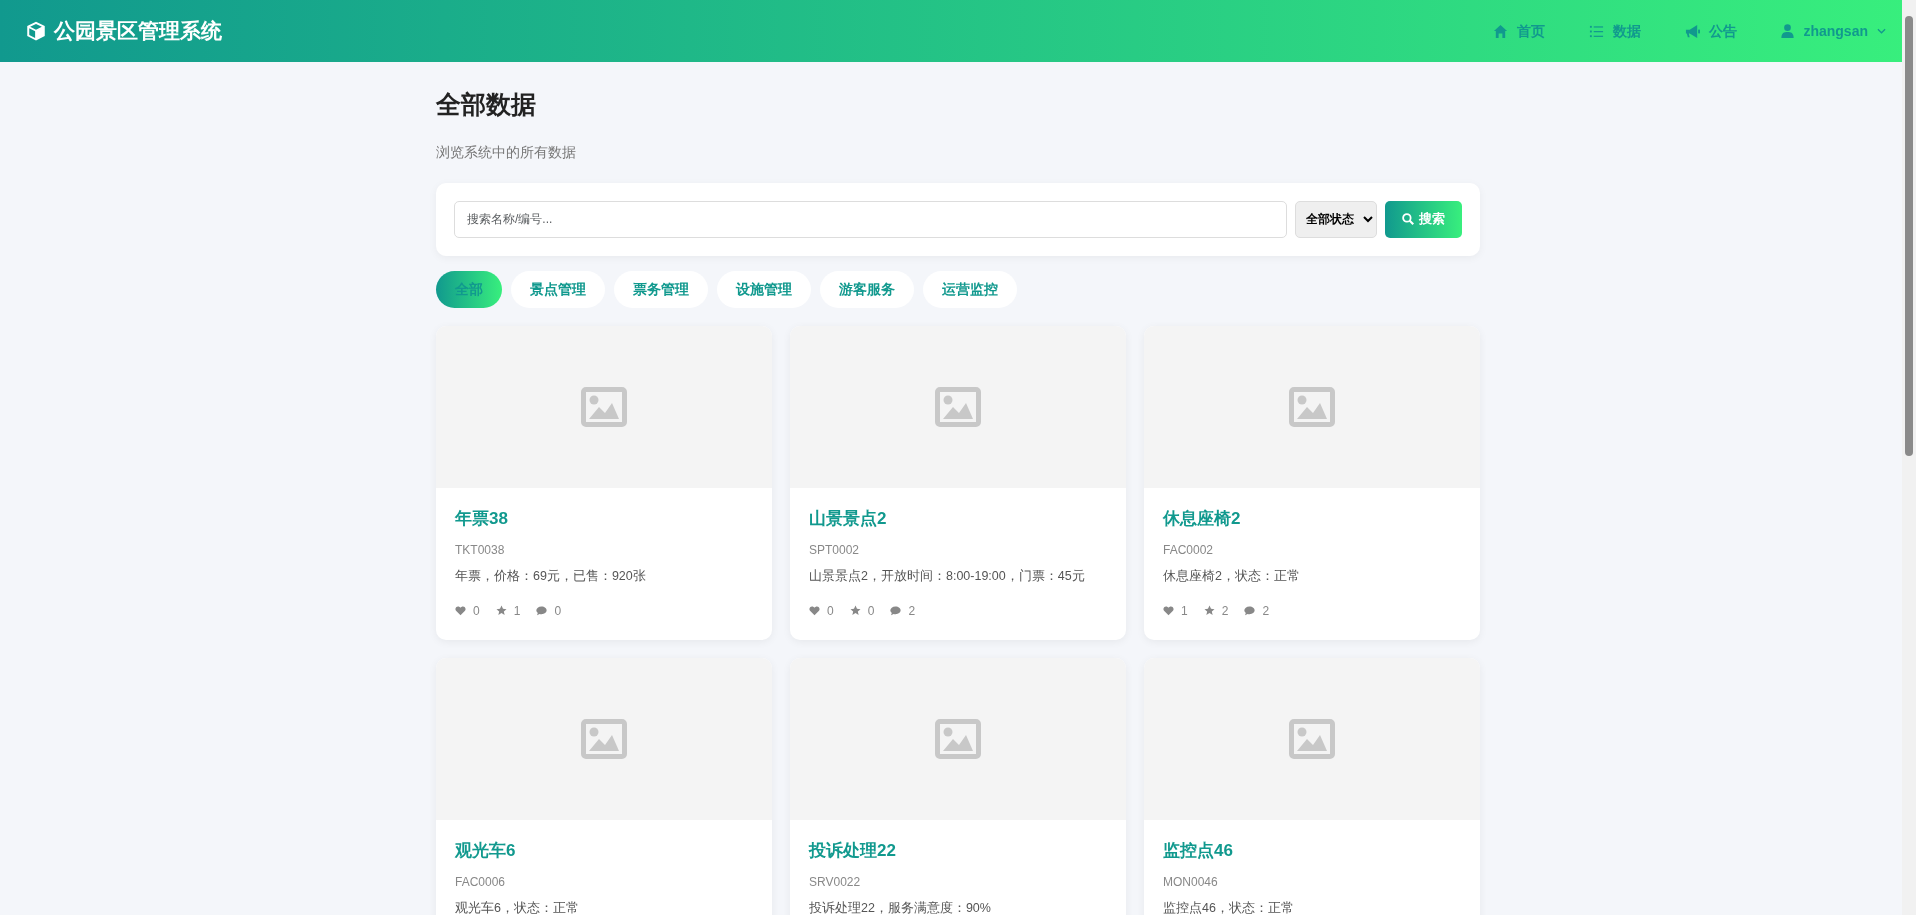 The image size is (1916, 915). What do you see at coordinates (1711, 31) in the screenshot?
I see `nav-link: 公告` at bounding box center [1711, 31].